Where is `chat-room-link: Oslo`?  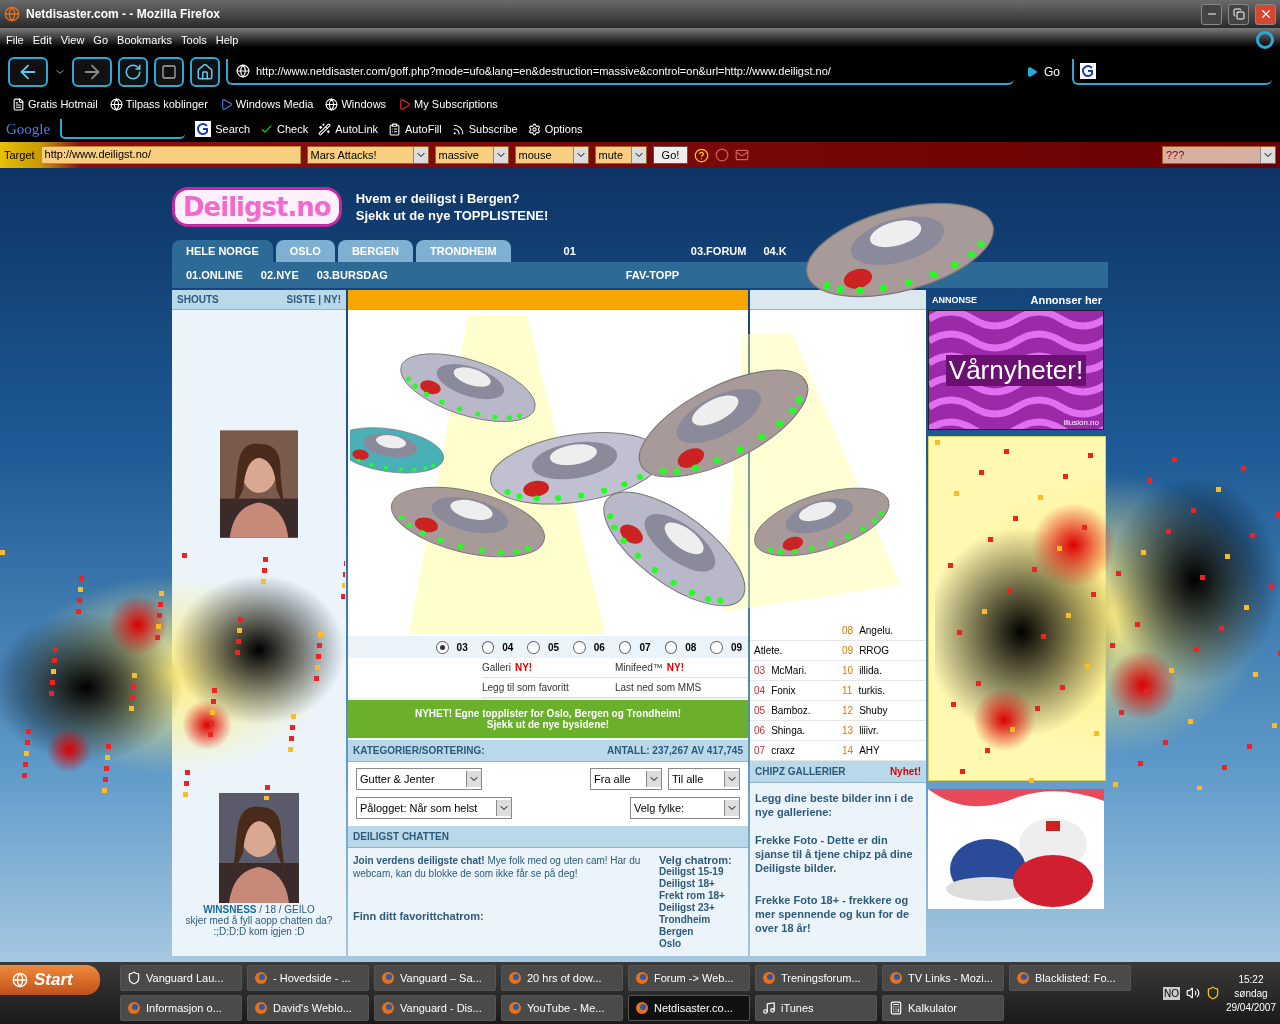 chat-room-link: Oslo is located at coordinates (701, 944).